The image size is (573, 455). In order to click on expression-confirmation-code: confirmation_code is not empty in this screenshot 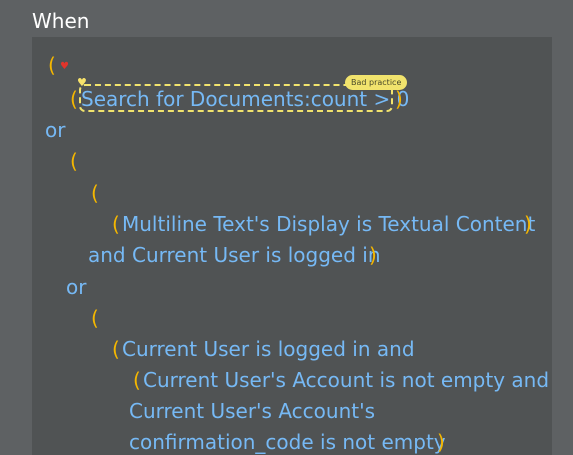, I will do `click(287, 442)`.